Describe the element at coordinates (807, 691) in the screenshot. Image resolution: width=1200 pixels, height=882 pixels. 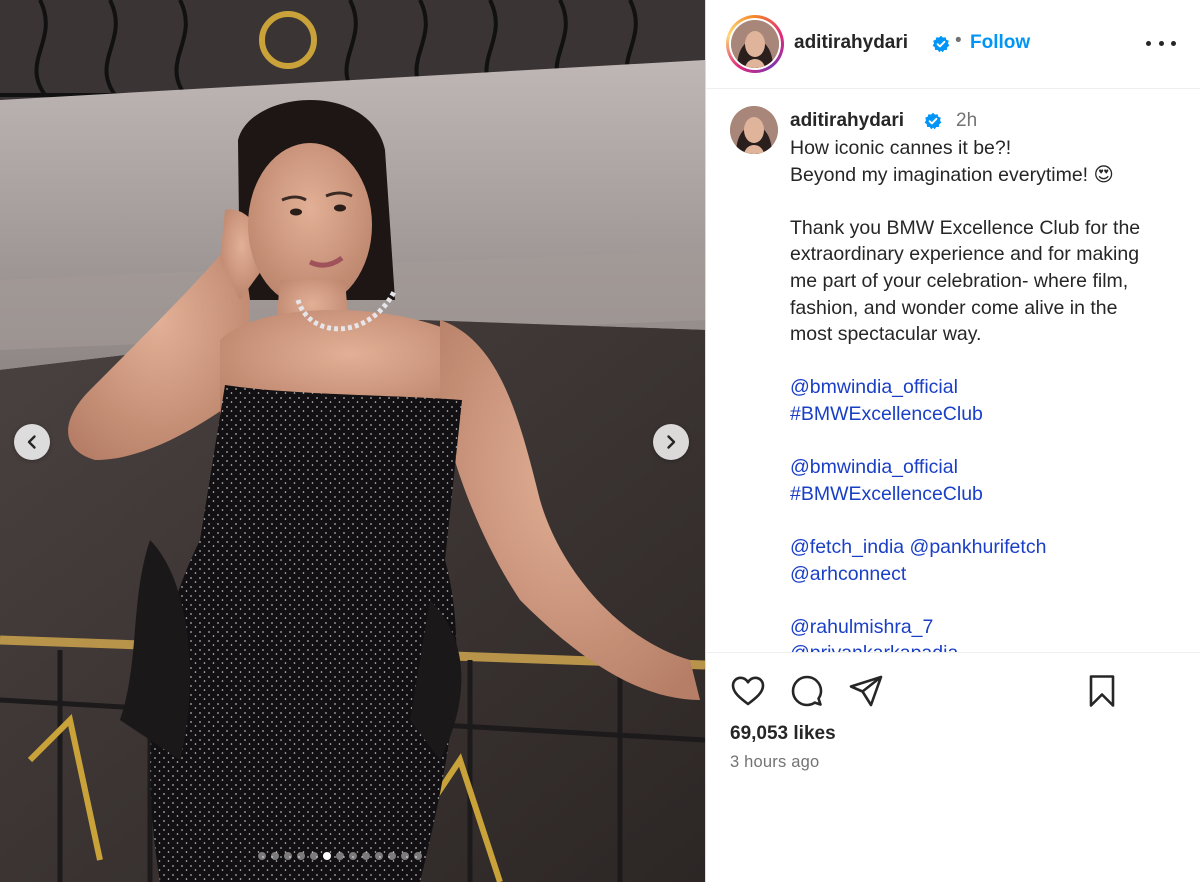
I see `comment-icon` at that location.